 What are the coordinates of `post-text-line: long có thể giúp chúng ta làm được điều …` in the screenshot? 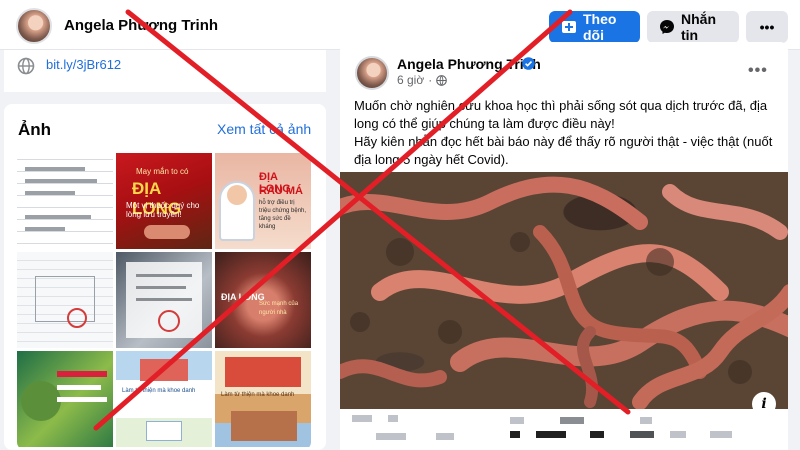 It's located at (484, 123).